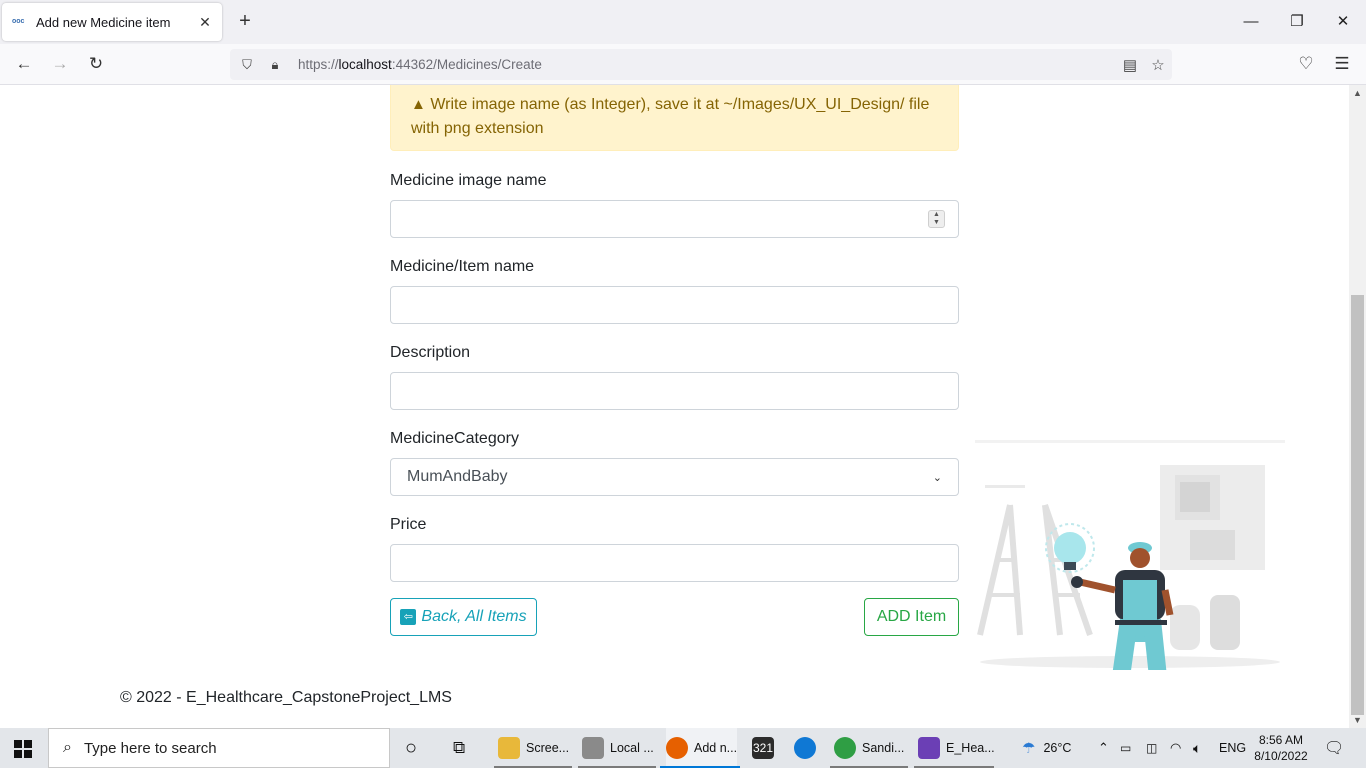  What do you see at coordinates (845, 748) in the screenshot?
I see `chrome-icon` at bounding box center [845, 748].